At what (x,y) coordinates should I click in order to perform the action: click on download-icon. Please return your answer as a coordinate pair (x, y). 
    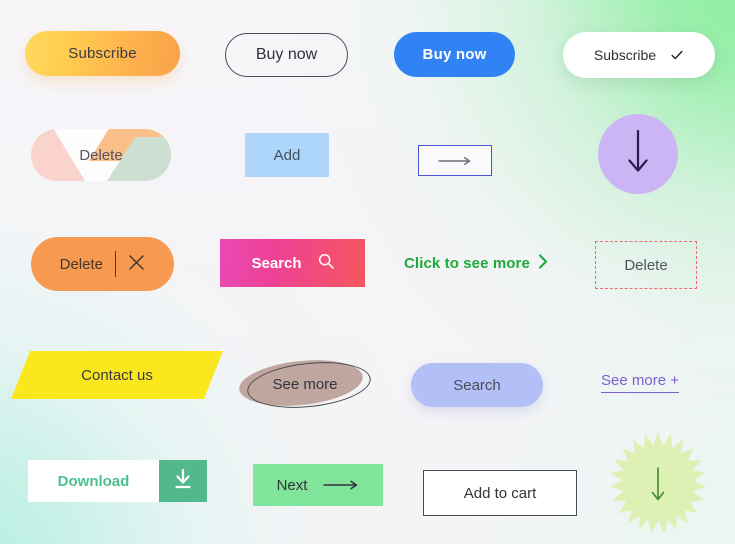
    Looking at the image, I should click on (183, 481).